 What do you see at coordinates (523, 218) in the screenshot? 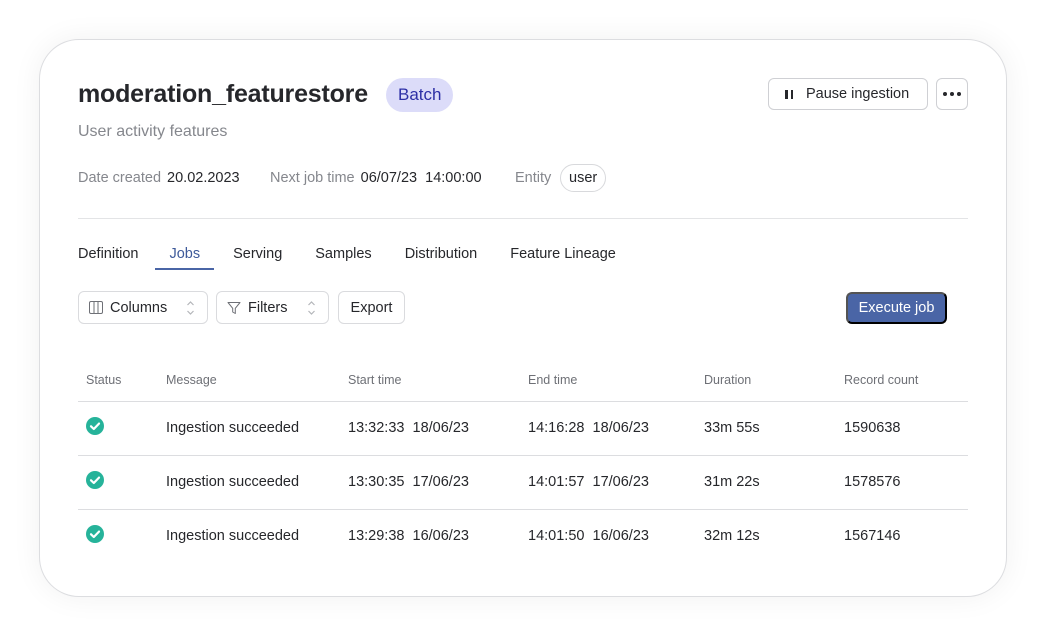
I see `header-divider` at bounding box center [523, 218].